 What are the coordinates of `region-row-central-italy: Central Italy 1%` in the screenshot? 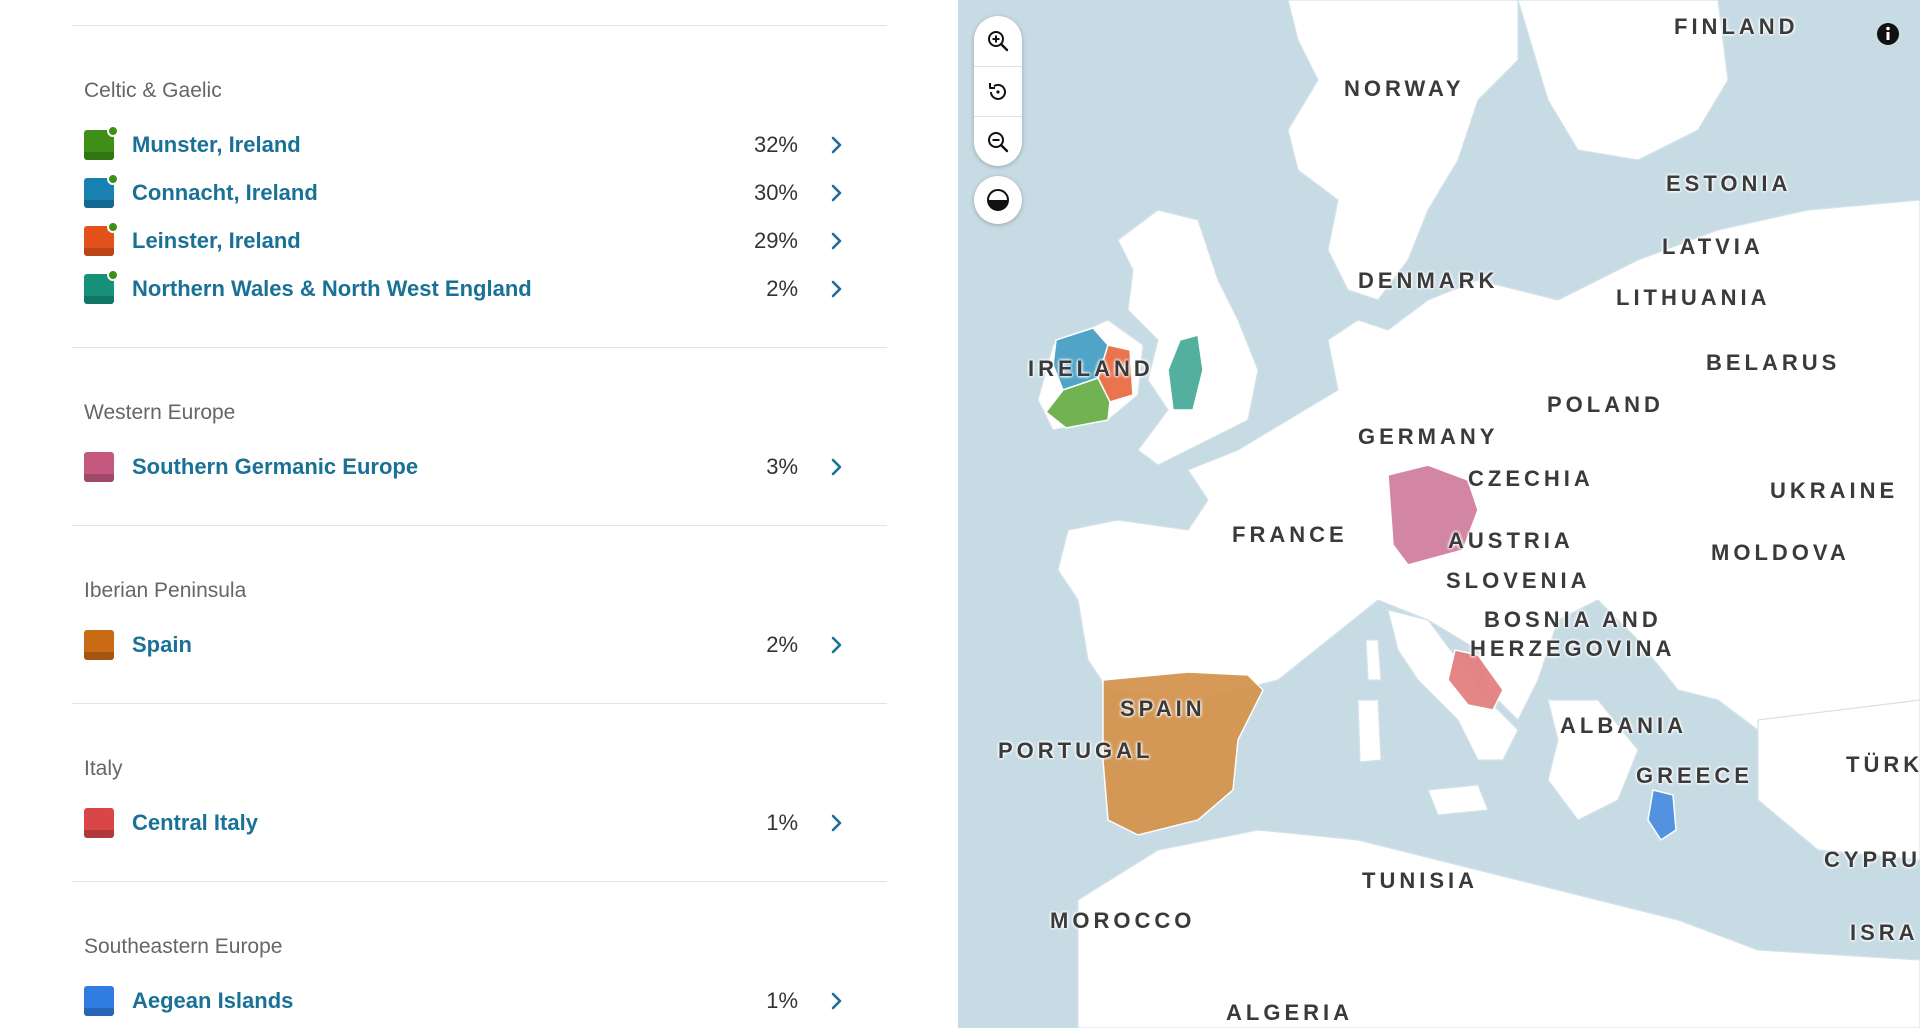 It's located at (474, 823).